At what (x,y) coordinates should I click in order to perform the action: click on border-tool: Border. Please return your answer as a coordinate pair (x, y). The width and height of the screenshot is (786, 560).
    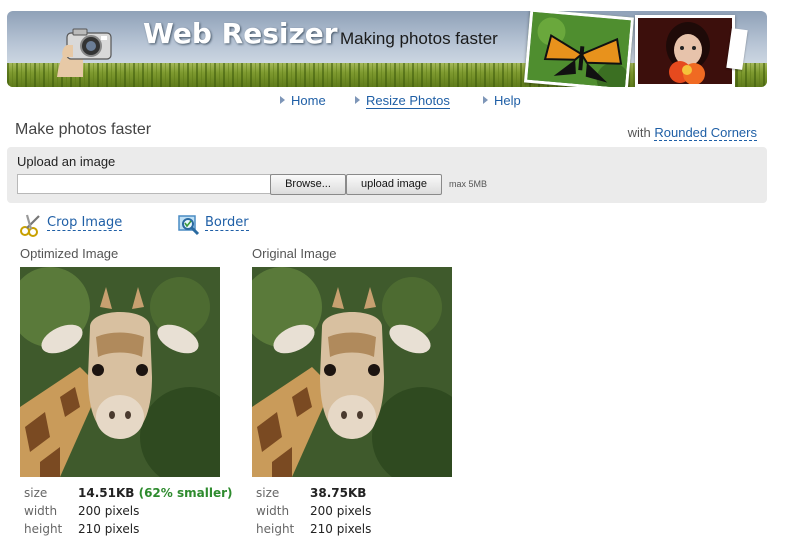
    Looking at the image, I should click on (213, 225).